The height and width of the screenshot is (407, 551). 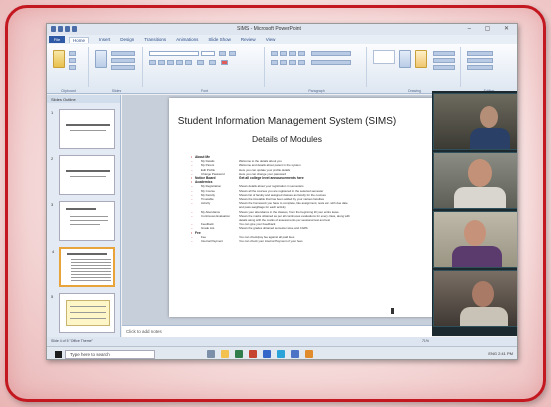 I want to click on shadow-icon, so click(x=188, y=62).